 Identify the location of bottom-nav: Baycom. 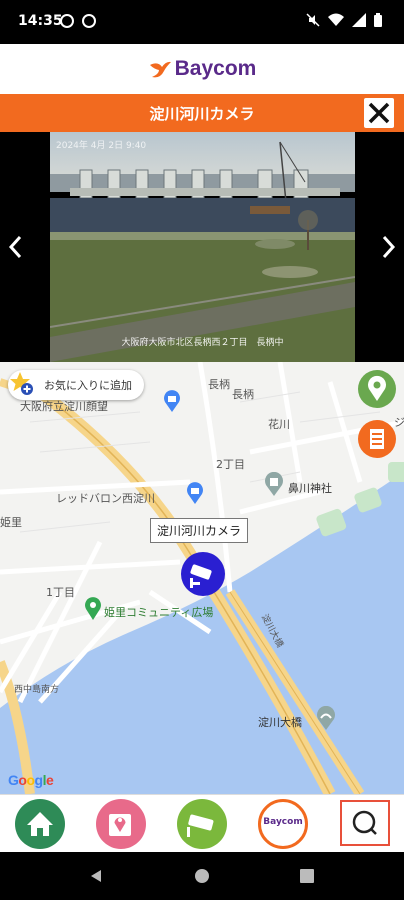
(202, 823).